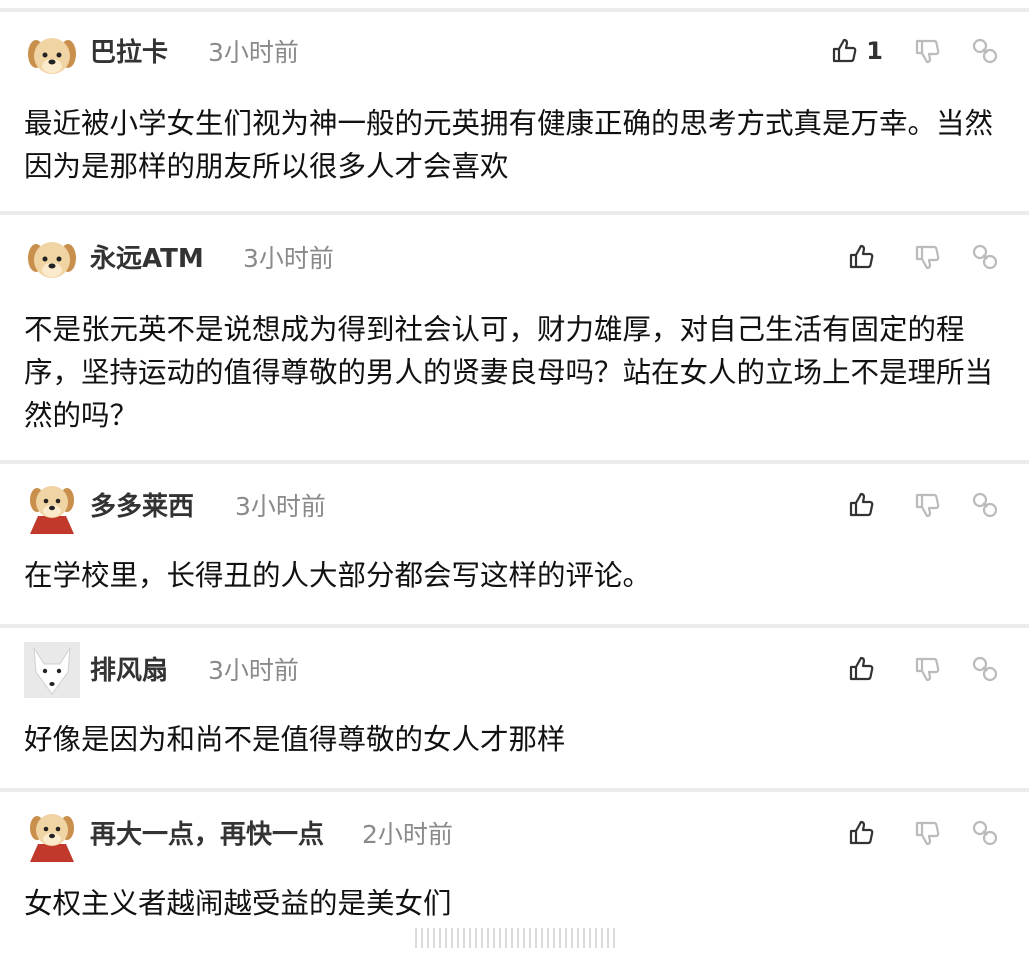 Image resolution: width=1029 pixels, height=960 pixels. I want to click on username: 巴拉卡, so click(129, 53).